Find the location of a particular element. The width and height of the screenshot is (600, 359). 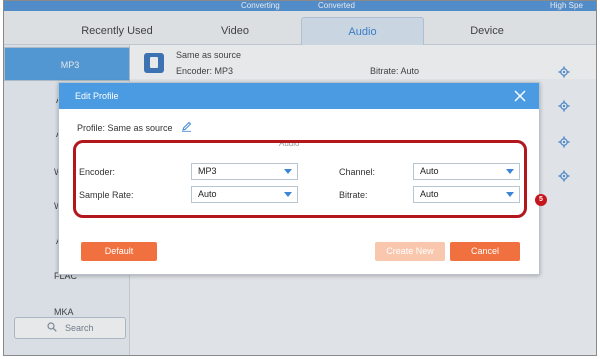

dialog-header: Edit Profile is located at coordinates (299, 96).